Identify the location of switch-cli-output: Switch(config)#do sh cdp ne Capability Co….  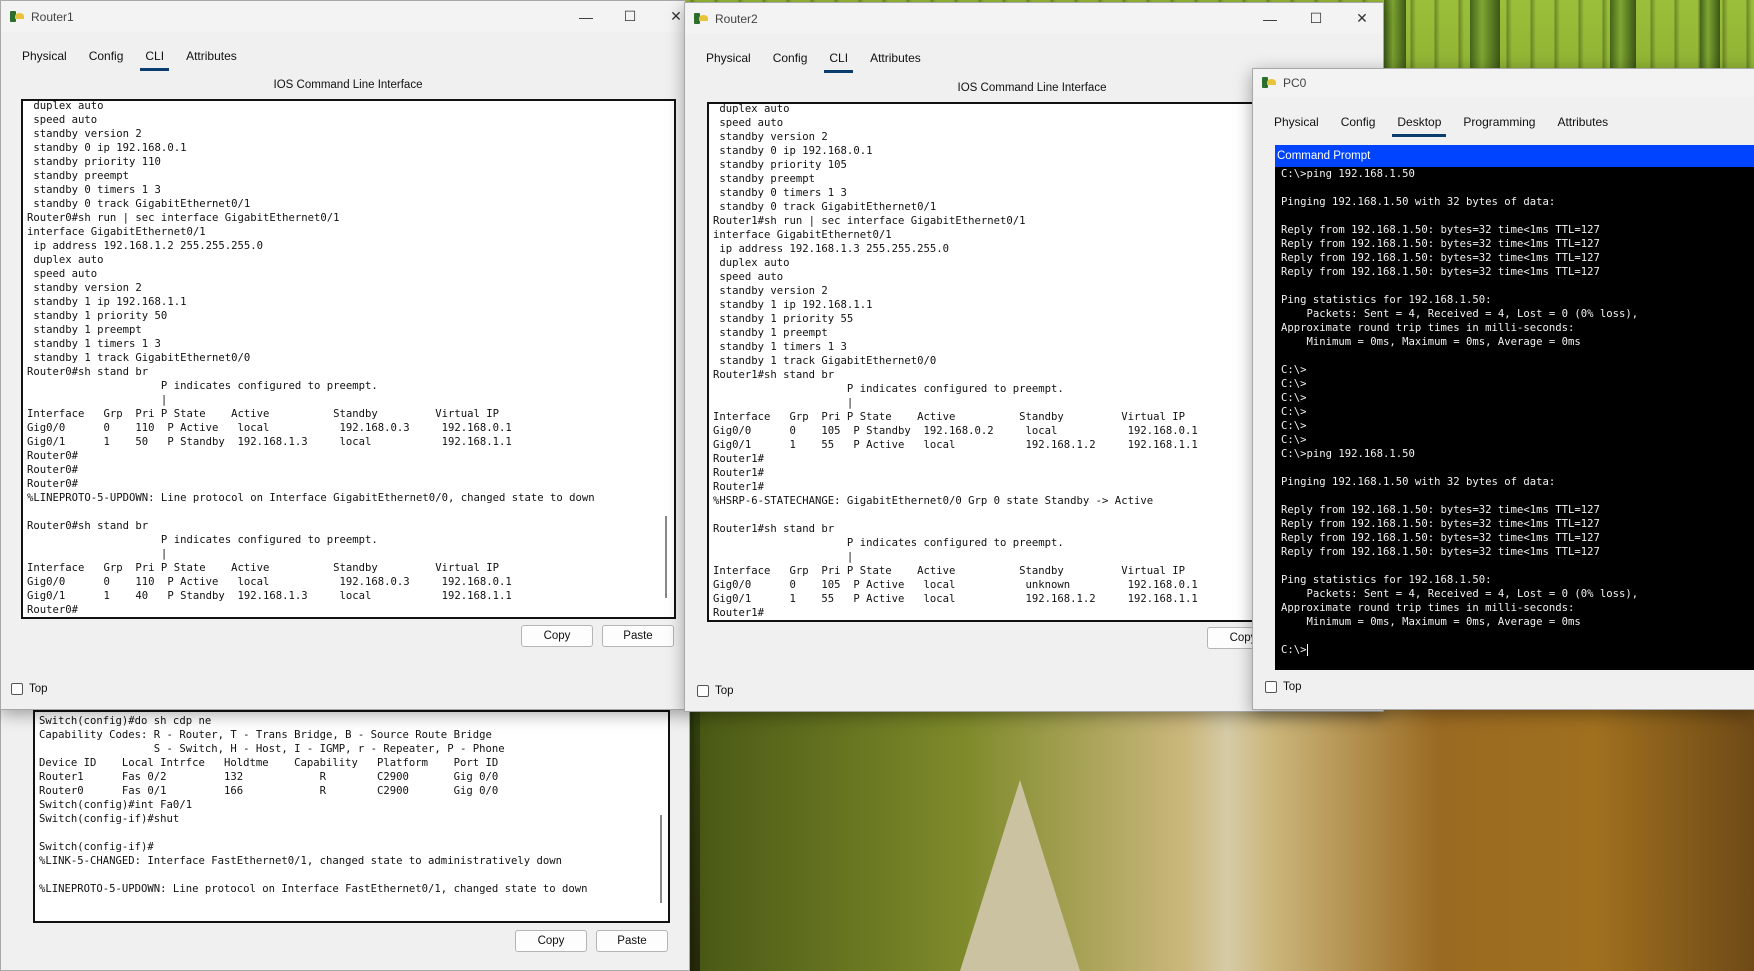
(351, 816).